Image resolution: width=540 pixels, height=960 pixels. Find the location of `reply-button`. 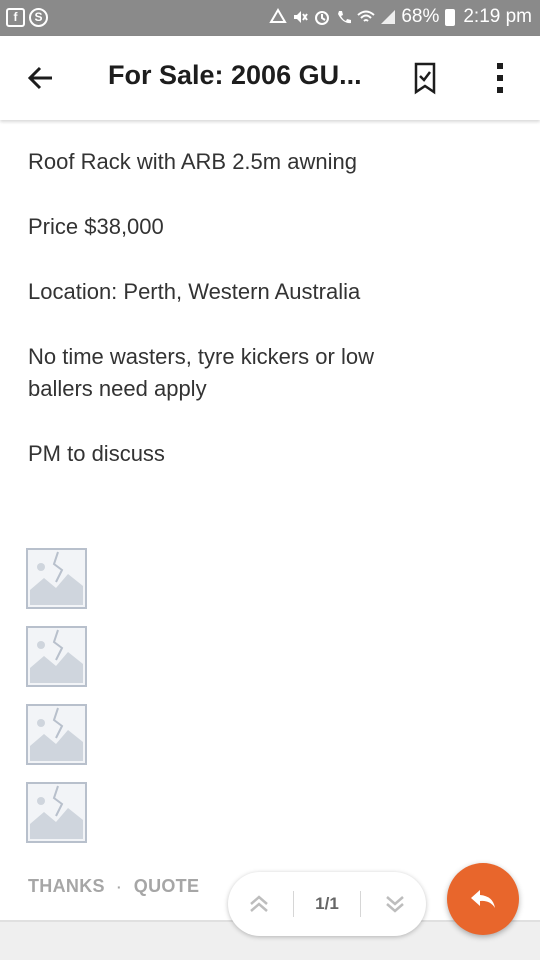

reply-button is located at coordinates (483, 899).